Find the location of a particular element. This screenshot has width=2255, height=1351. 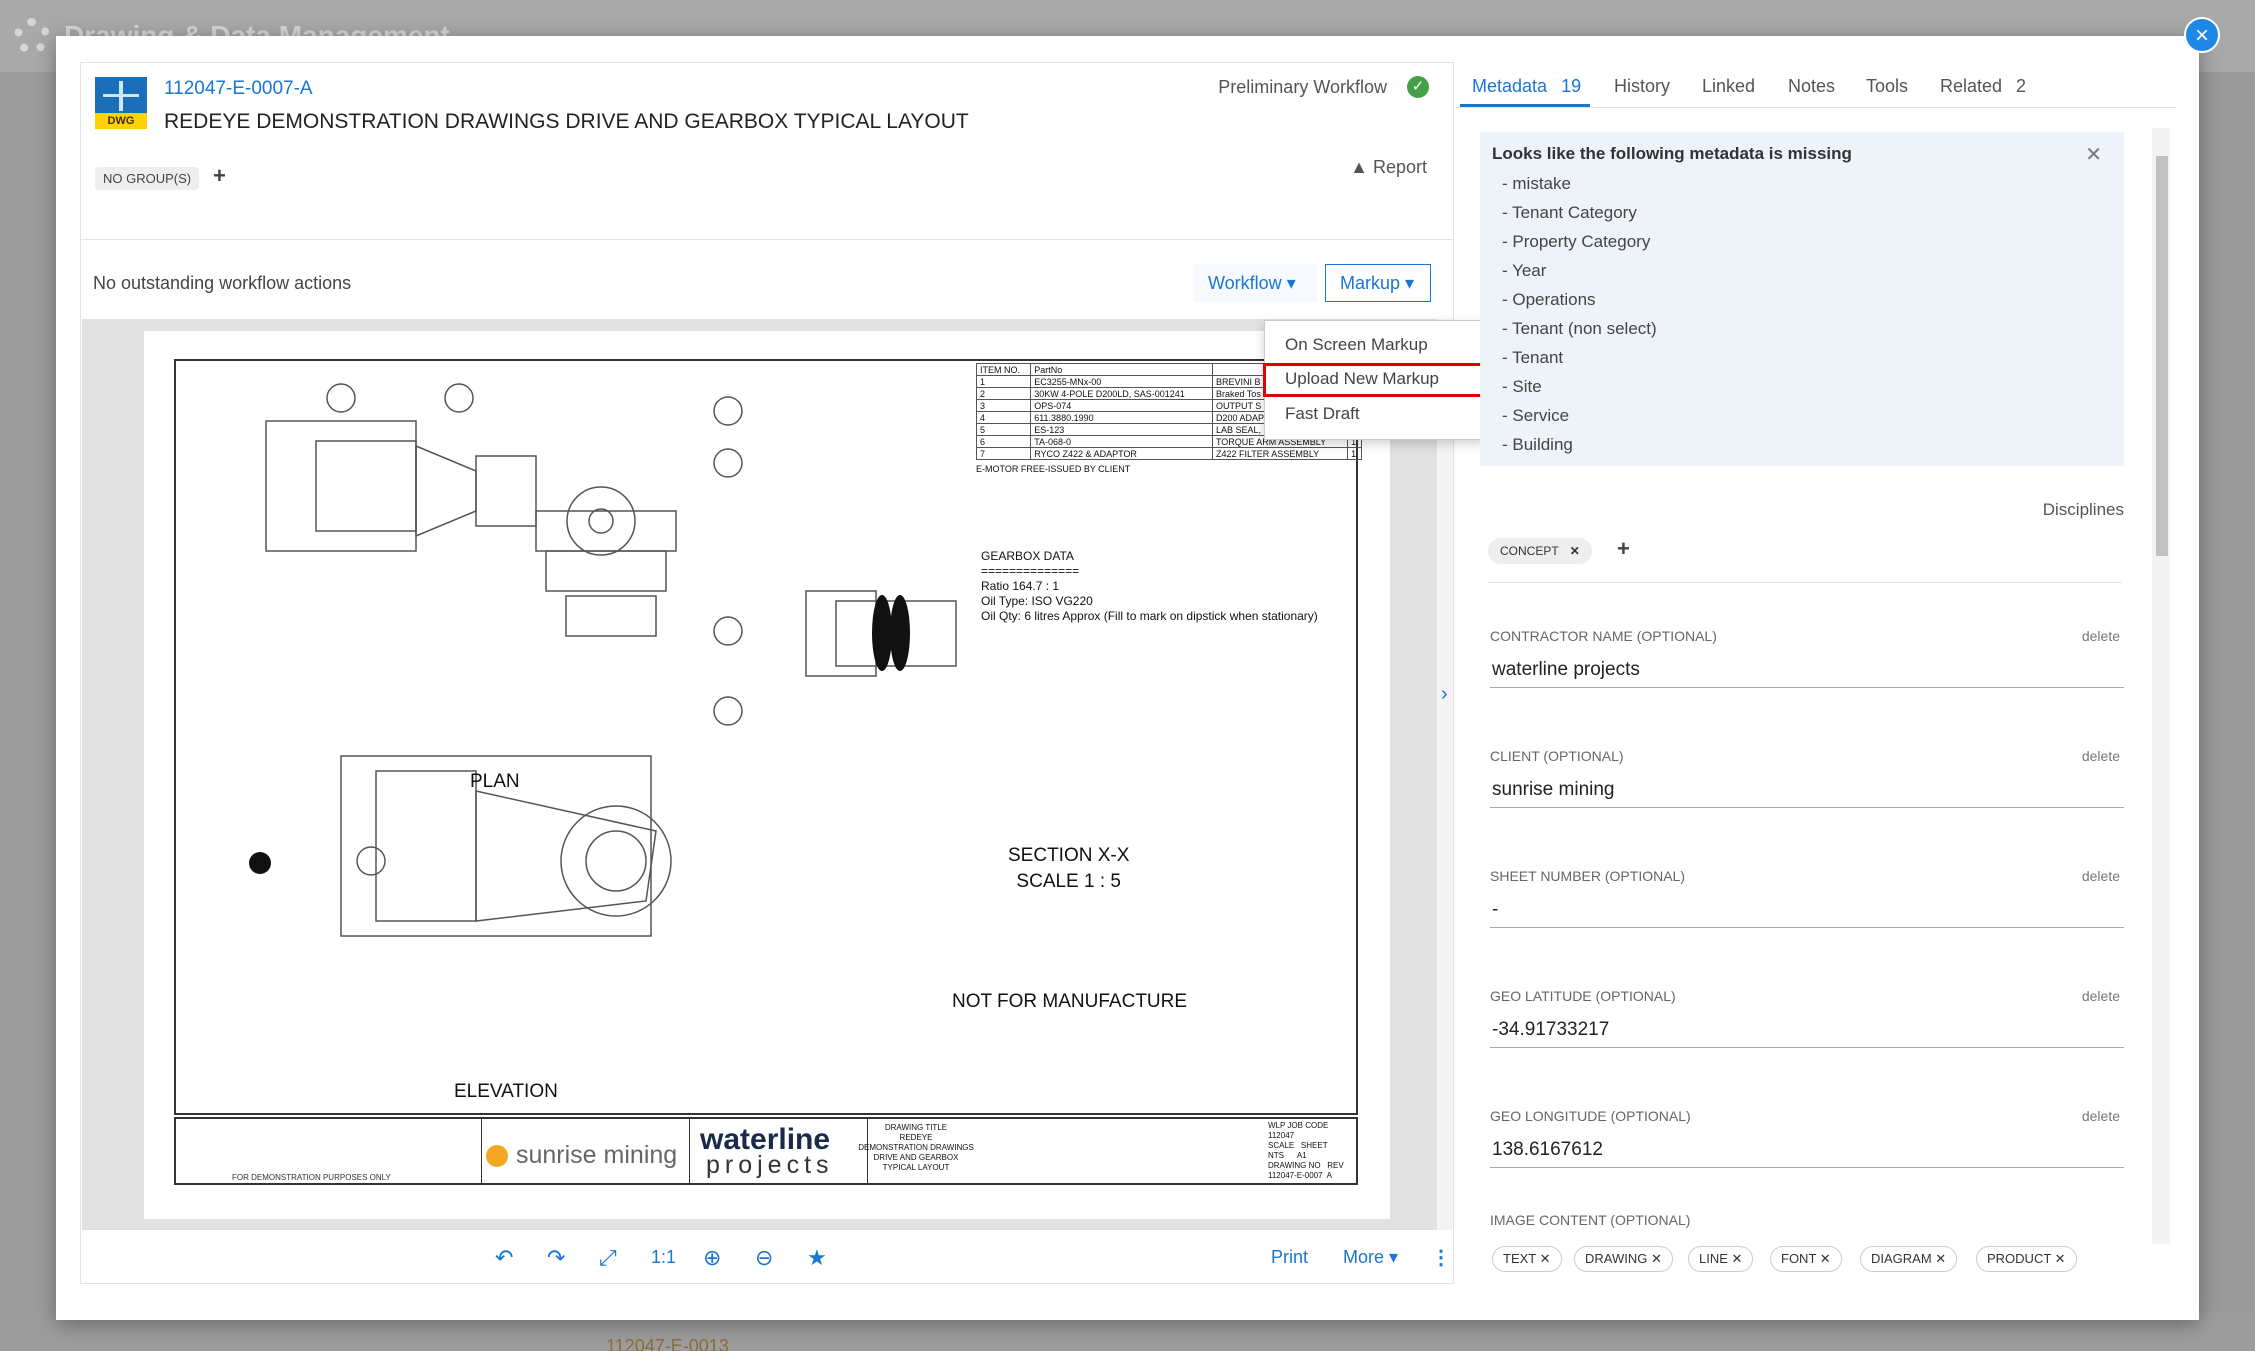

chip-label: TEXT is located at coordinates (1519, 1258).